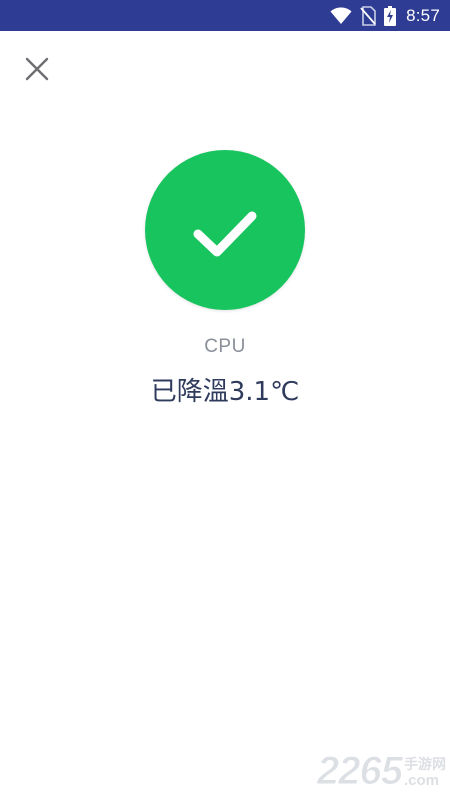 The image size is (450, 799). Describe the element at coordinates (422, 780) in the screenshot. I see `watermark-suffix: .com` at that location.